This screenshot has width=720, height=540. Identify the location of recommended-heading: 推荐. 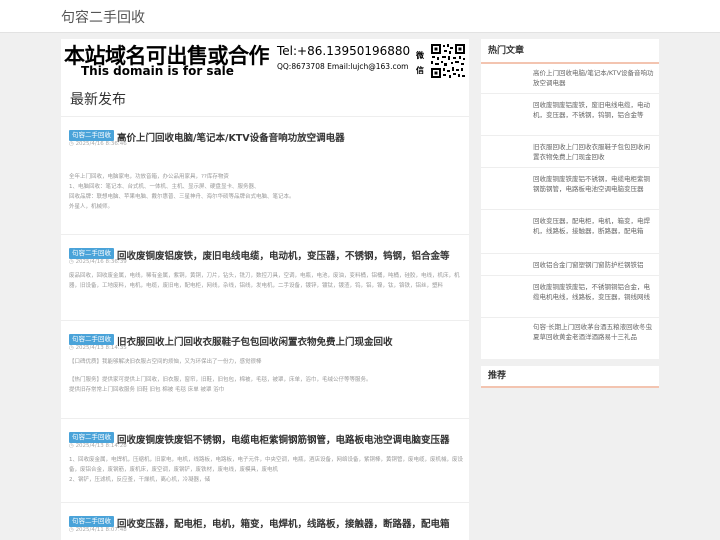
(570, 377).